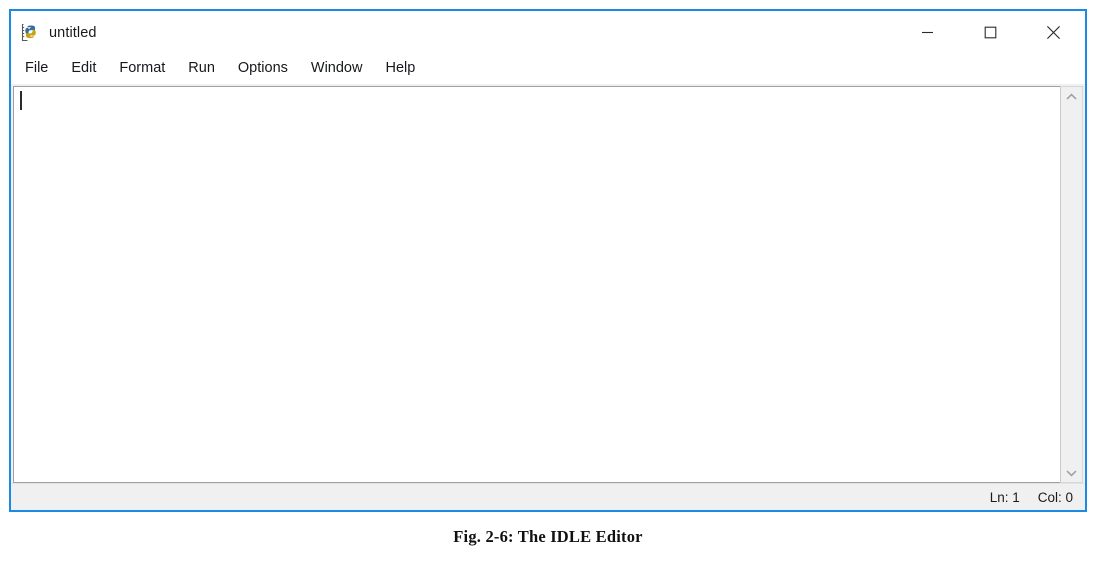 Image resolution: width=1096 pixels, height=564 pixels. What do you see at coordinates (548, 536) in the screenshot?
I see `figure-caption: Fig. 2-6: The IDLE Editor` at bounding box center [548, 536].